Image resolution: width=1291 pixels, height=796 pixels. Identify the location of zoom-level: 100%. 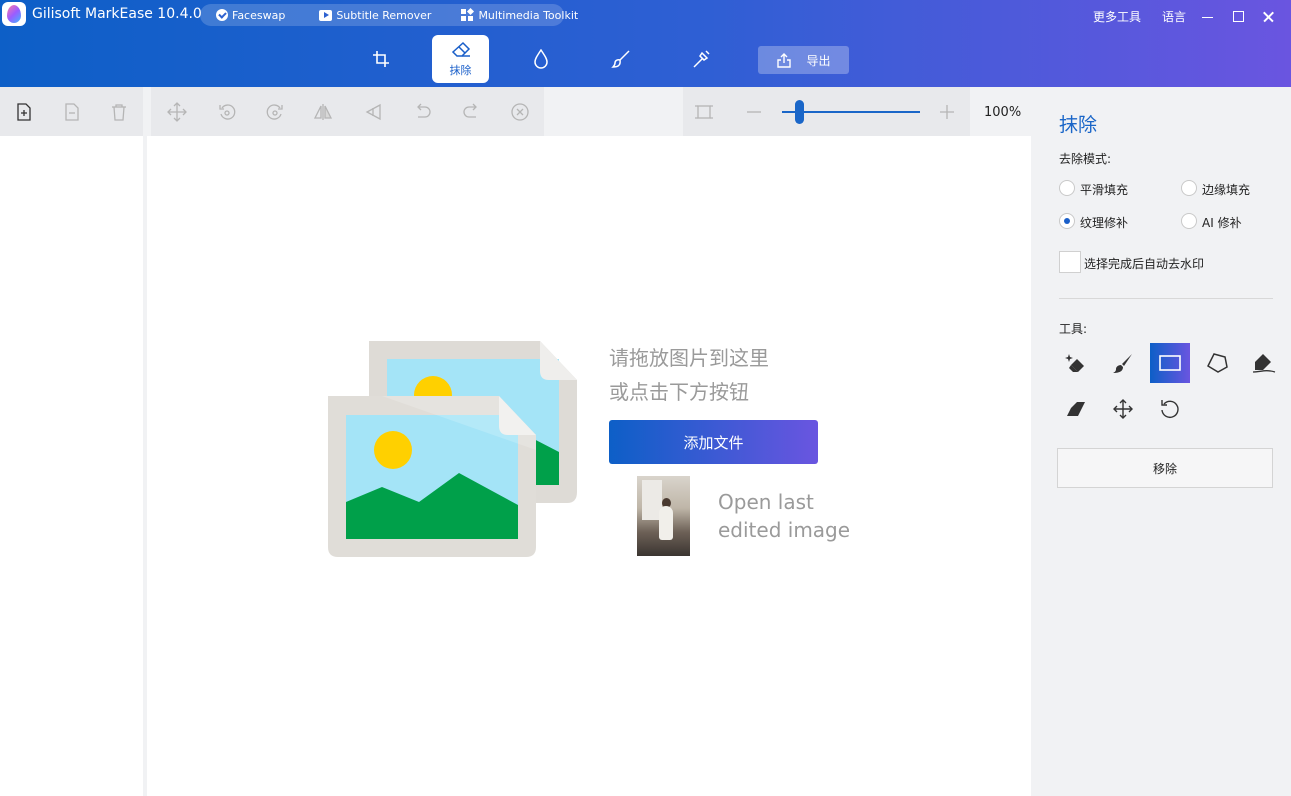
(1003, 112).